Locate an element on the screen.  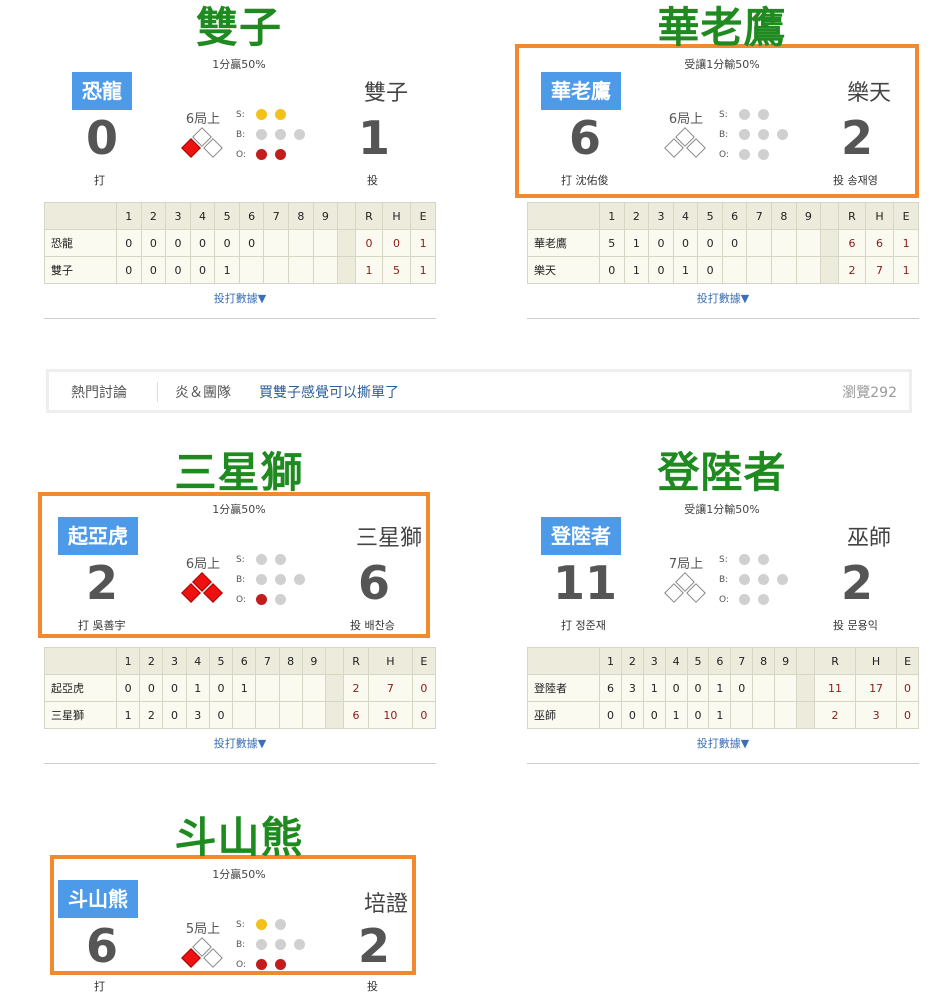
home-team-name: 培證 is located at coordinates (386, 902).